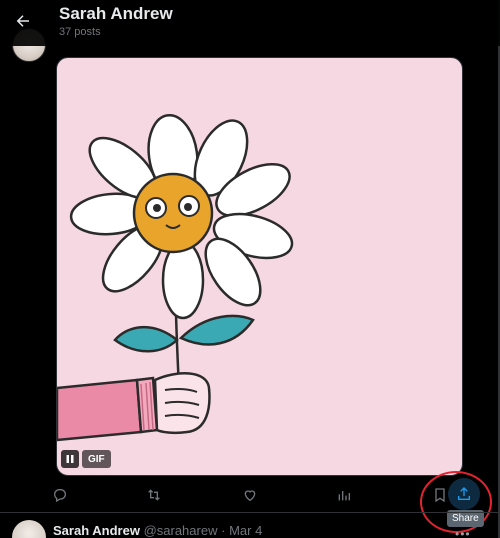 Image resolution: width=500 pixels, height=538 pixels. I want to click on like-button, so click(250, 495).